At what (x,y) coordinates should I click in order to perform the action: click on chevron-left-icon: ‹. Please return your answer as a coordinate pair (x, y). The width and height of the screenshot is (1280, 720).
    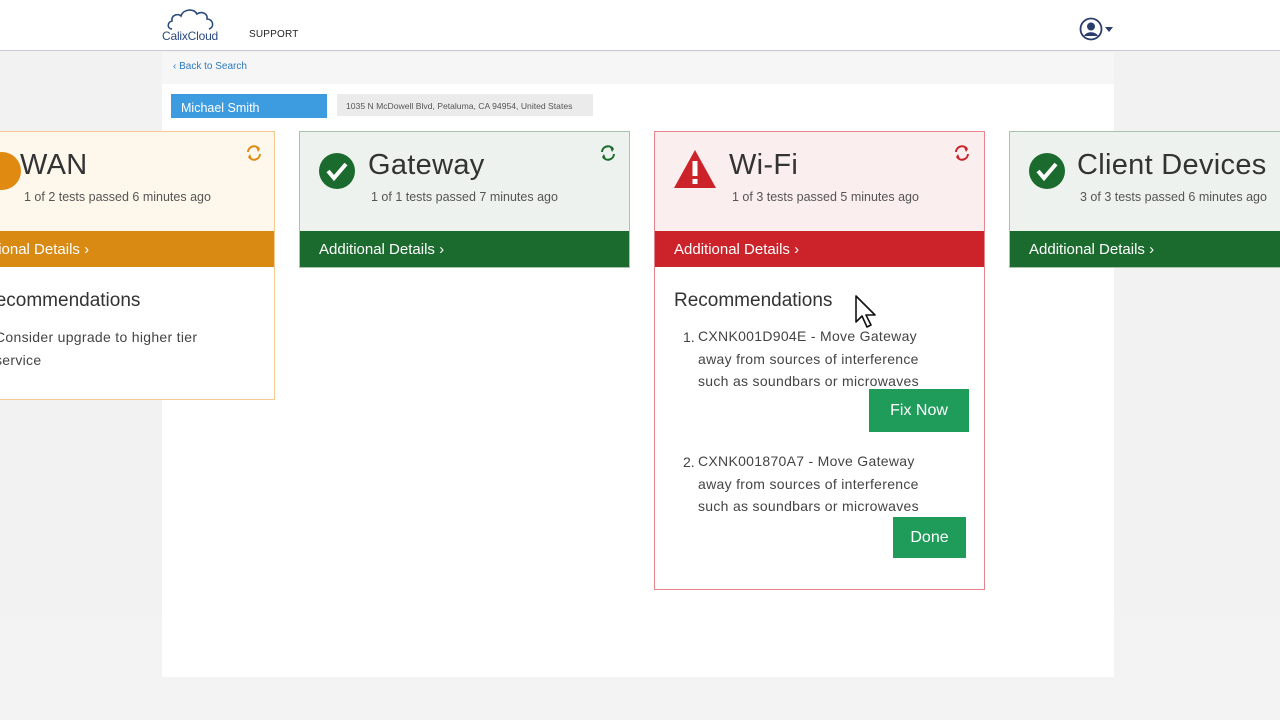
    Looking at the image, I should click on (175, 66).